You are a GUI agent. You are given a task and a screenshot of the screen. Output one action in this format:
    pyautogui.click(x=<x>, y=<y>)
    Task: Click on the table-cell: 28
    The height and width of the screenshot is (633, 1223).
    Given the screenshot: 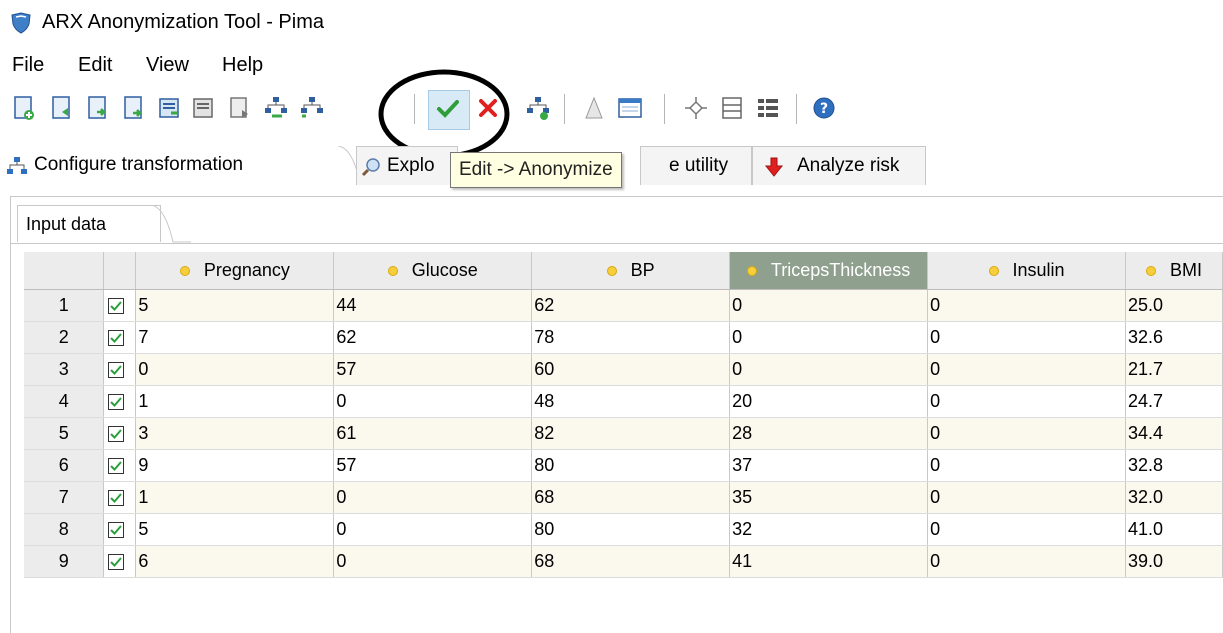 What is the action you would take?
    pyautogui.click(x=829, y=433)
    